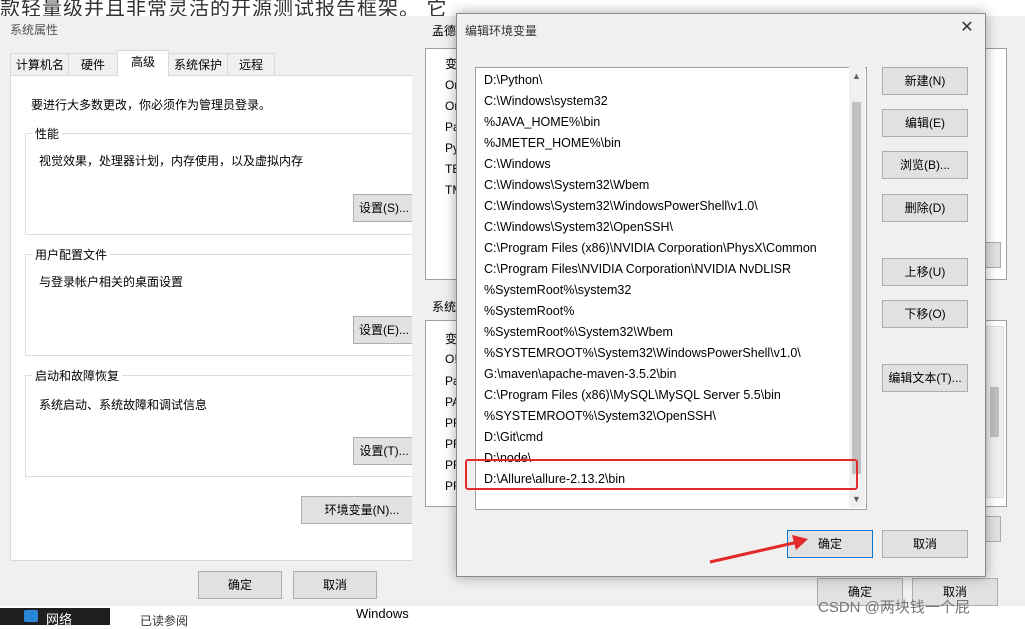  Describe the element at coordinates (335, 585) in the screenshot. I see `system-properties-cancel-button: 取消` at that location.